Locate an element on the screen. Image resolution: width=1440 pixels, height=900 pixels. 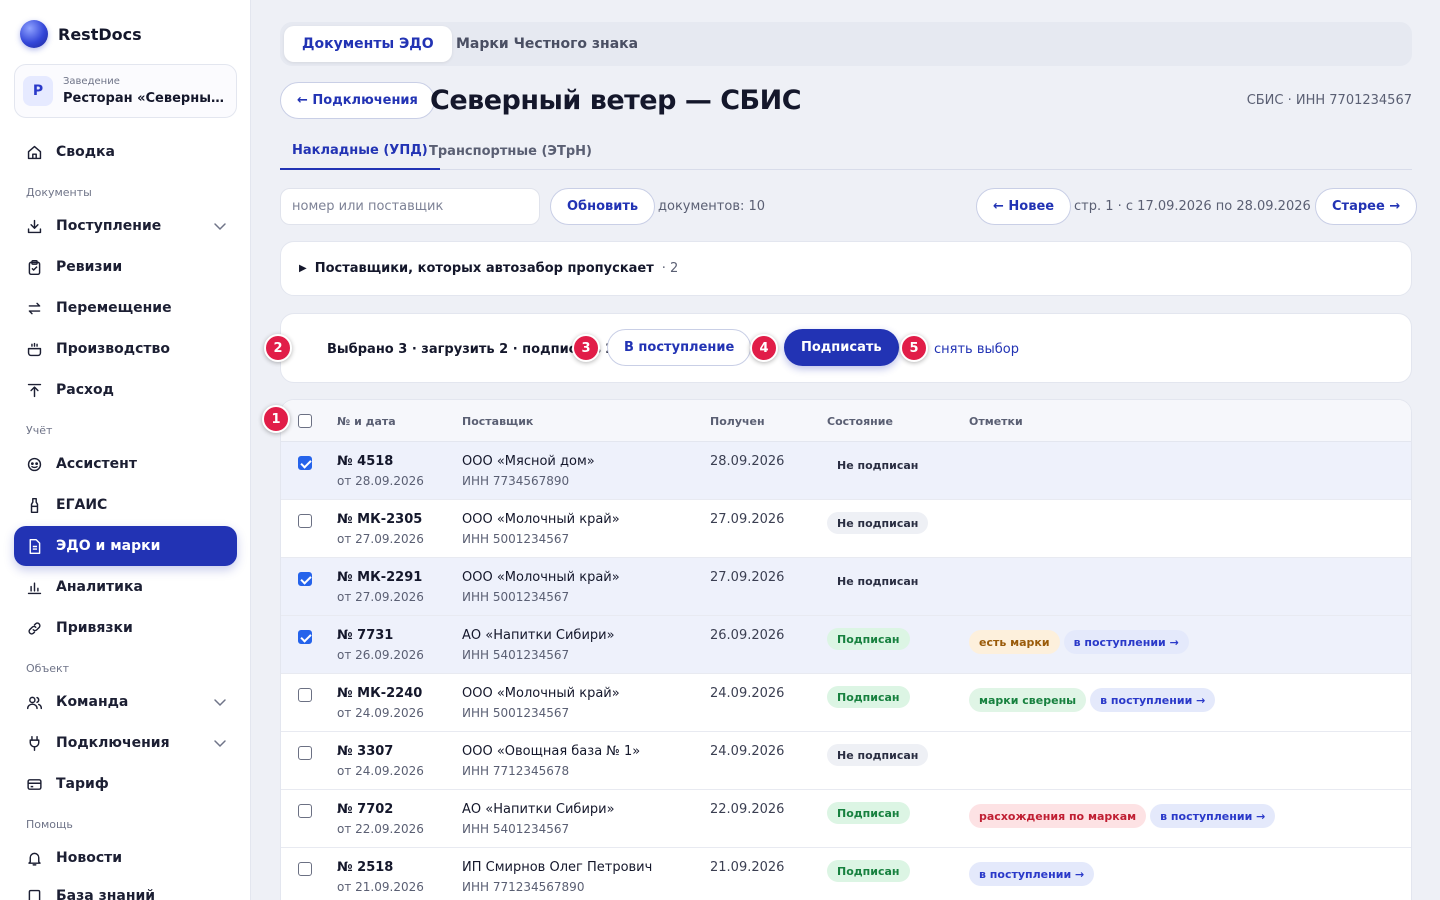
document-number: № 3307 is located at coordinates (365, 751).